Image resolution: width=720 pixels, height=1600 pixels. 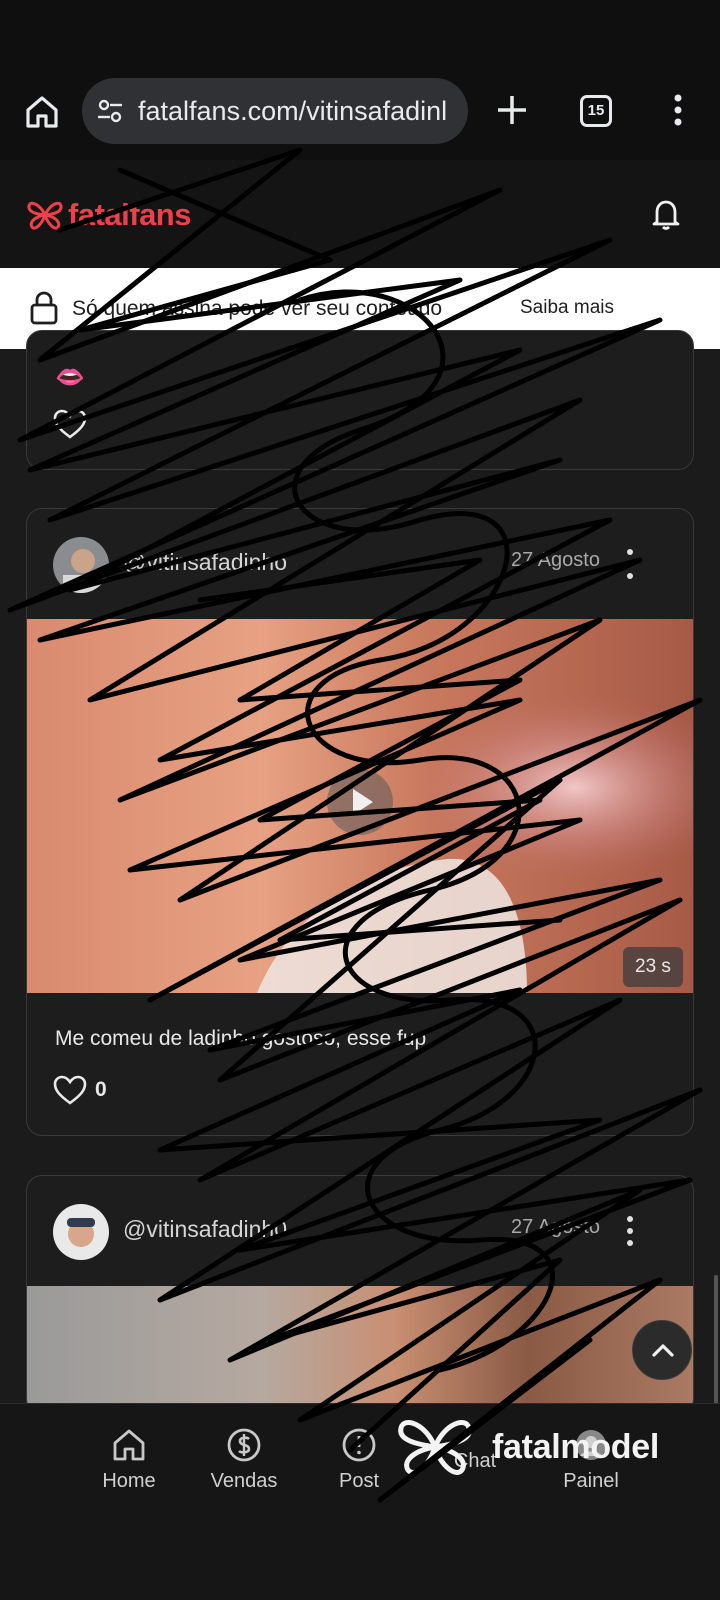 What do you see at coordinates (360, 1501) in the screenshot?
I see `bottom-nav: Home Vendas Post Chat Painel fatalmodel` at bounding box center [360, 1501].